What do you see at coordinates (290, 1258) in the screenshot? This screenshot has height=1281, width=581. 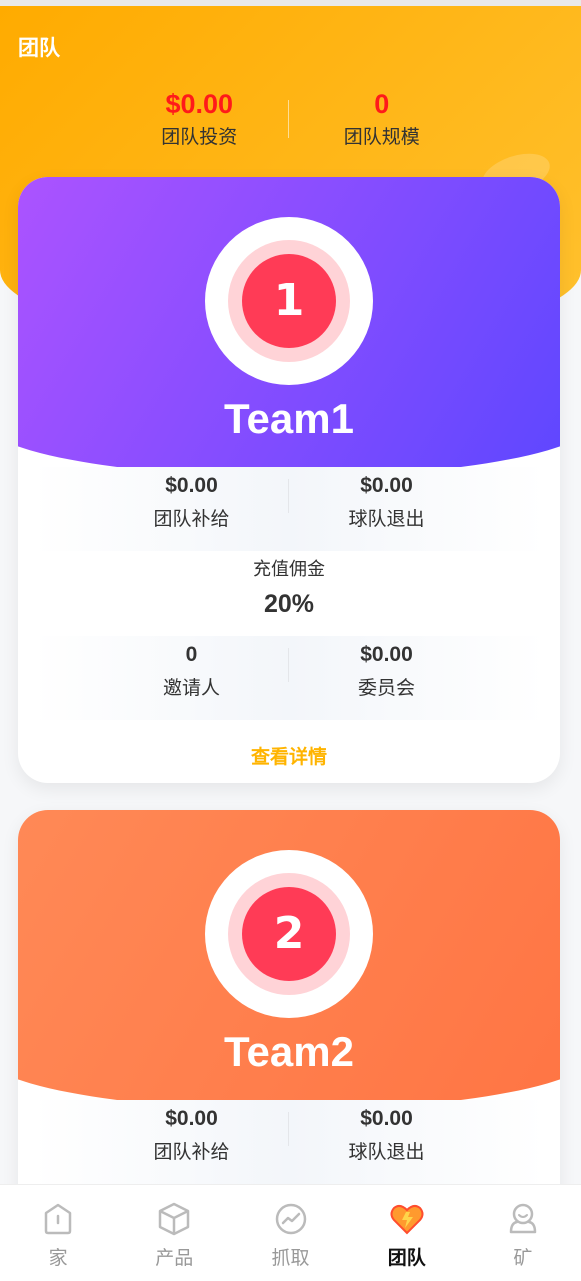 I see `tab-label: 抓取` at bounding box center [290, 1258].